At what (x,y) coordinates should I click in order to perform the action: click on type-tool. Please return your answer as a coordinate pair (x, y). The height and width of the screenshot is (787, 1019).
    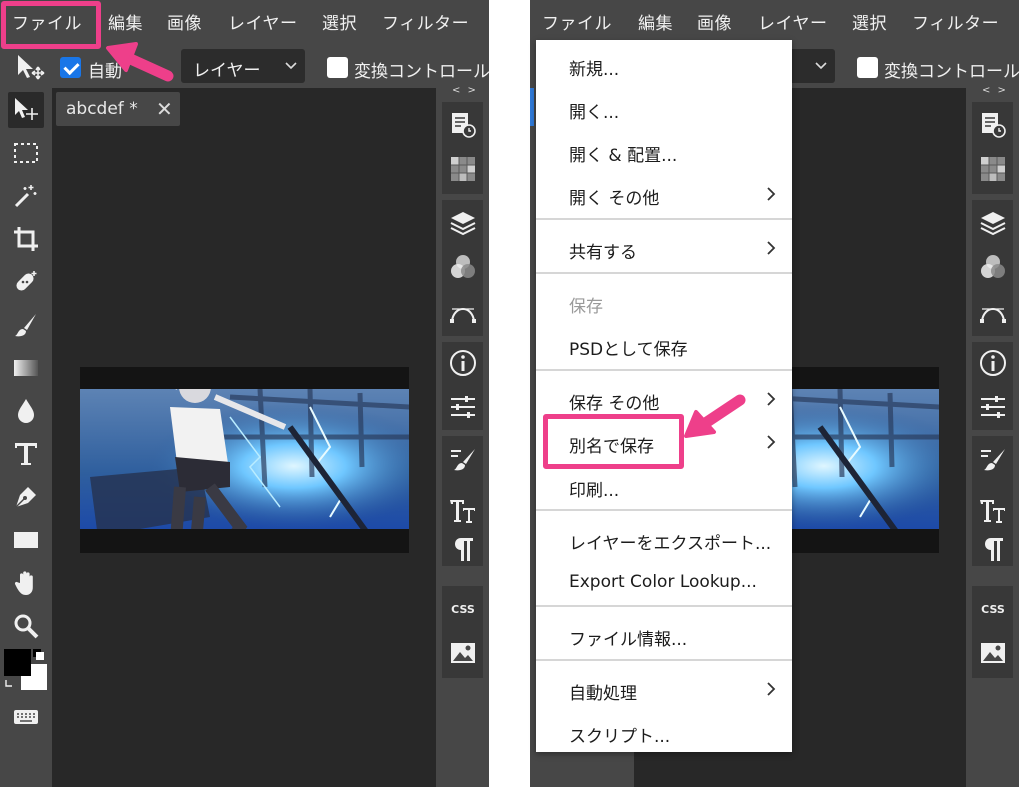
    Looking at the image, I should click on (26, 454).